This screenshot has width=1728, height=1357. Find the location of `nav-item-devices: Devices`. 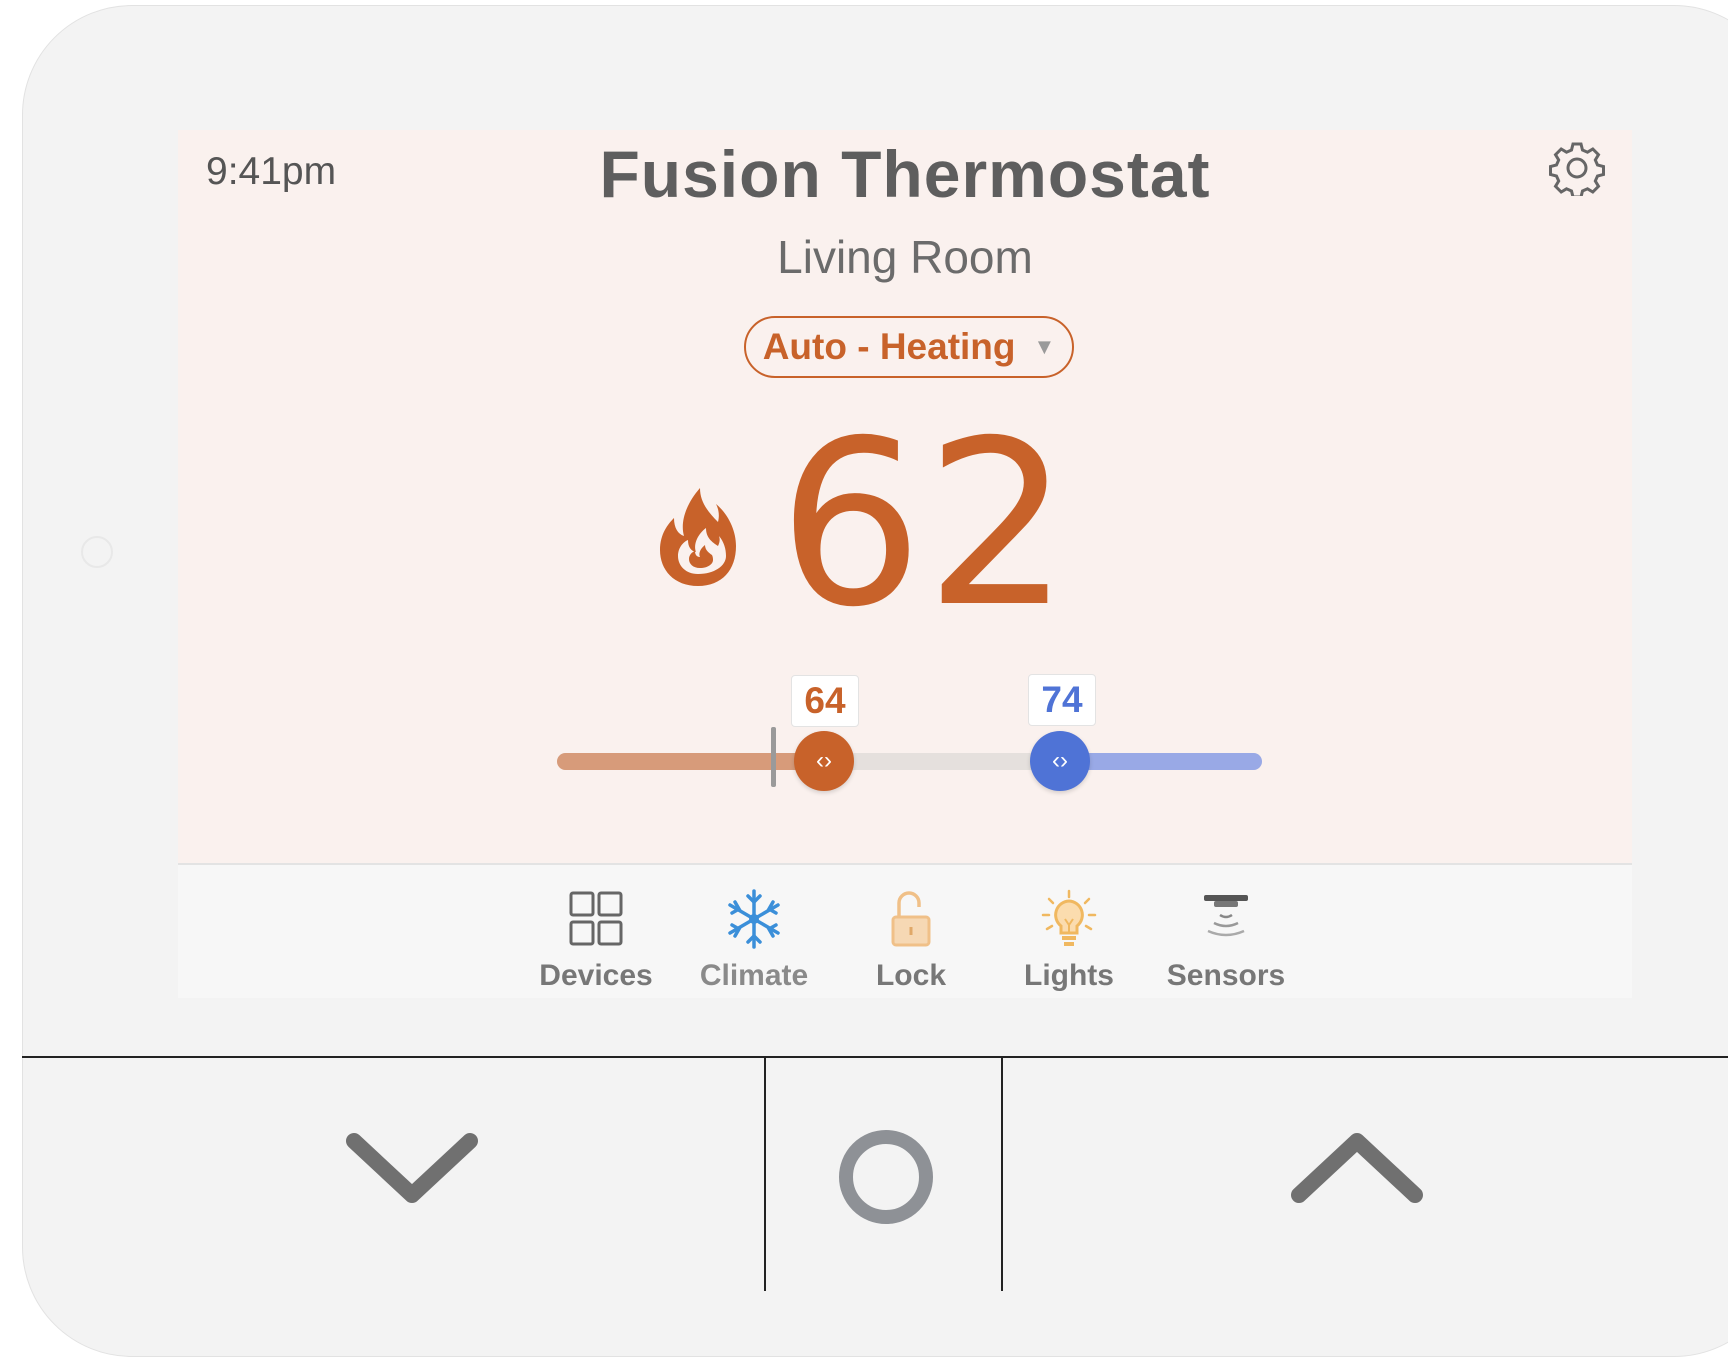

nav-item-devices: Devices is located at coordinates (596, 941).